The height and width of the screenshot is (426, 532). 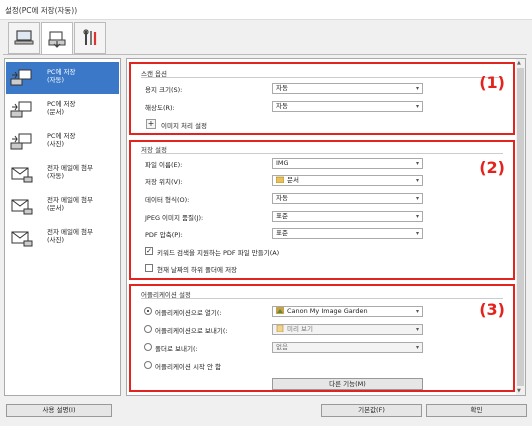 What do you see at coordinates (492, 82) in the screenshot?
I see `section-number-1: (1)` at bounding box center [492, 82].